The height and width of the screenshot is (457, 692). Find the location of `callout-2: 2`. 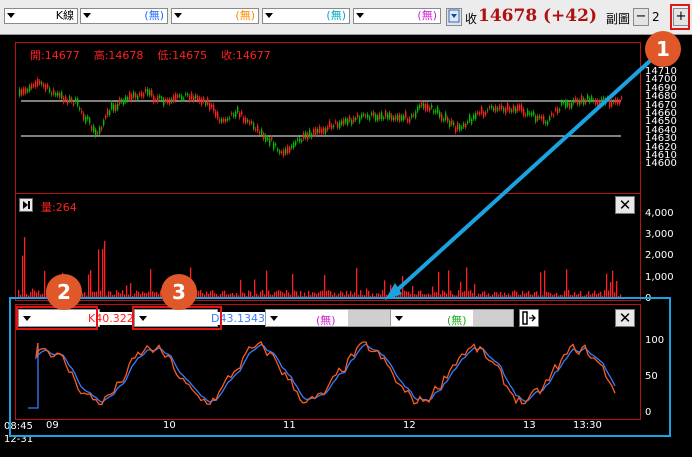

callout-2: 2 is located at coordinates (64, 292).